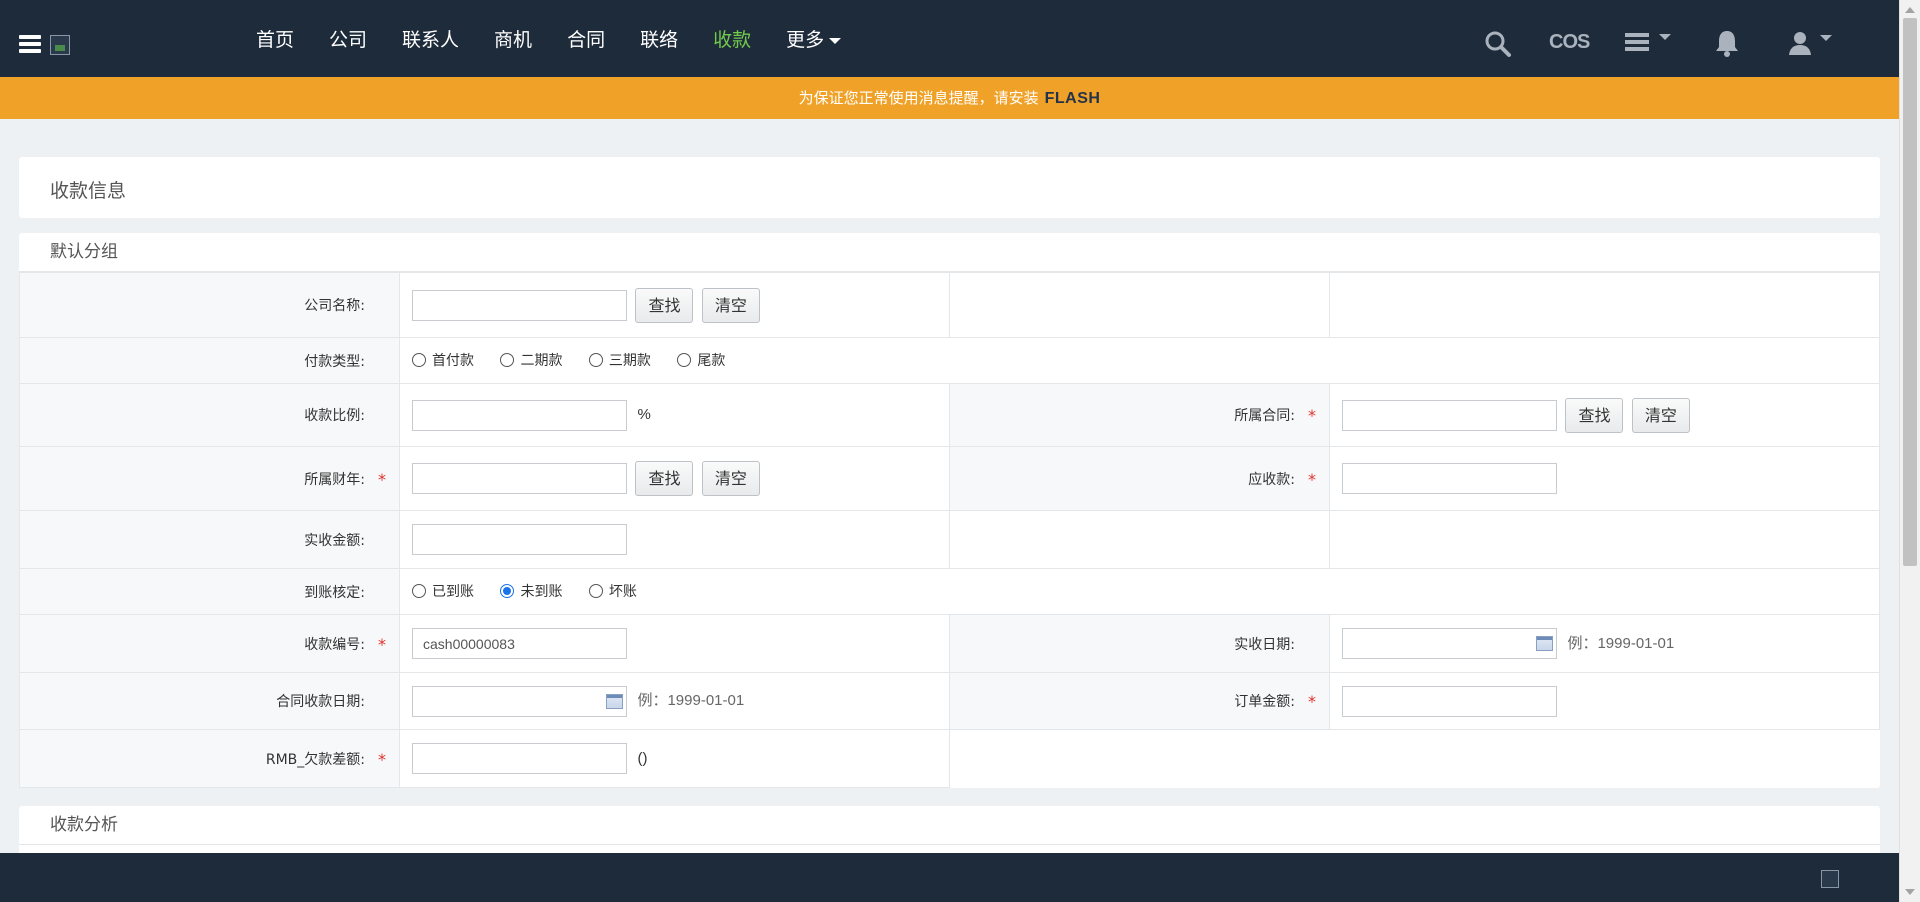  I want to click on banner-text: 为保证您正常使用消息提醒，请安装, so click(918, 98).